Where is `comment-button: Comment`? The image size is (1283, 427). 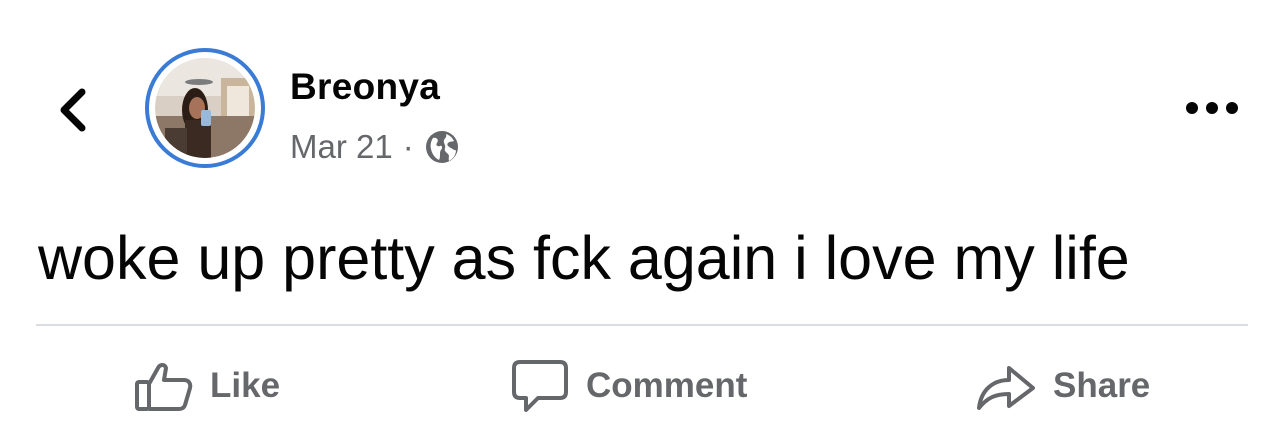 comment-button: Comment is located at coordinates (628, 386).